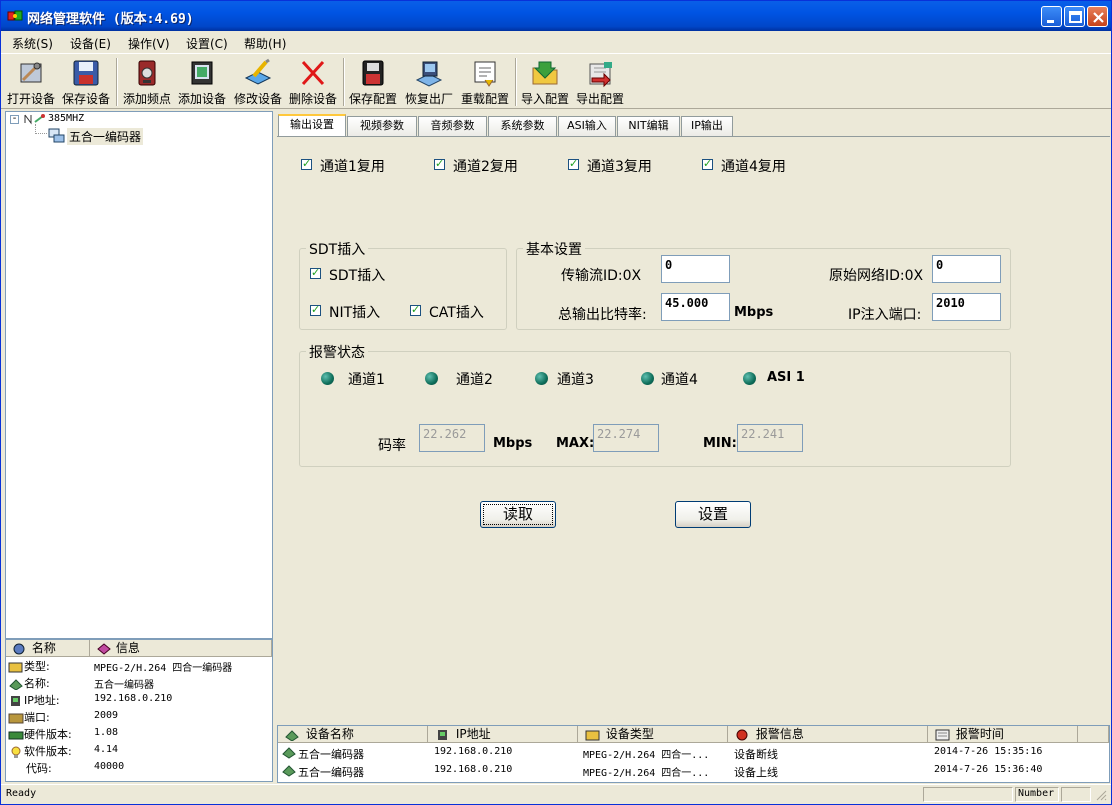 This screenshot has height=805, width=1112. What do you see at coordinates (544, 99) in the screenshot?
I see `import-config-label: 导入配置` at bounding box center [544, 99].